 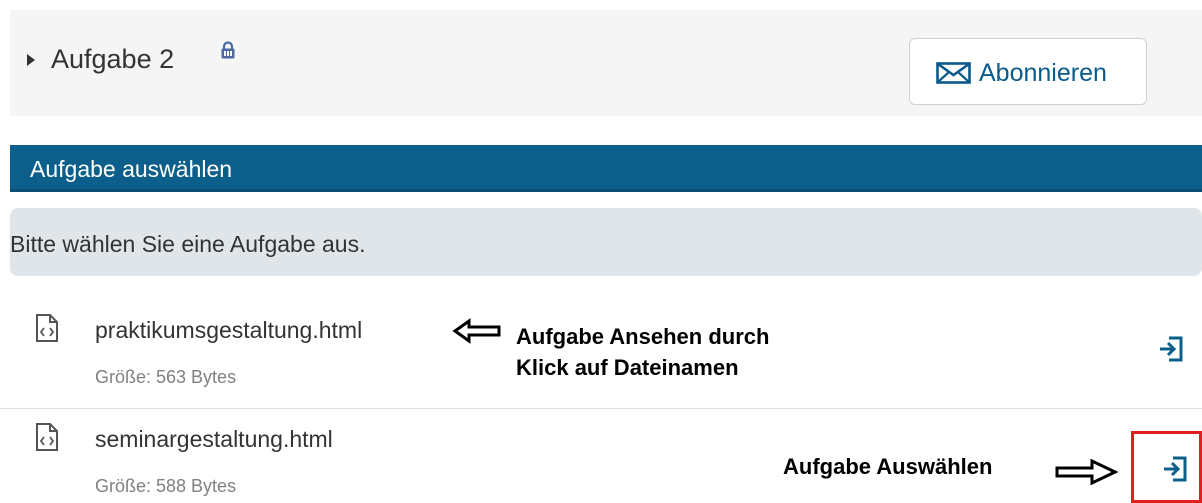 What do you see at coordinates (1166, 467) in the screenshot?
I see `annotation-highlight-box` at bounding box center [1166, 467].